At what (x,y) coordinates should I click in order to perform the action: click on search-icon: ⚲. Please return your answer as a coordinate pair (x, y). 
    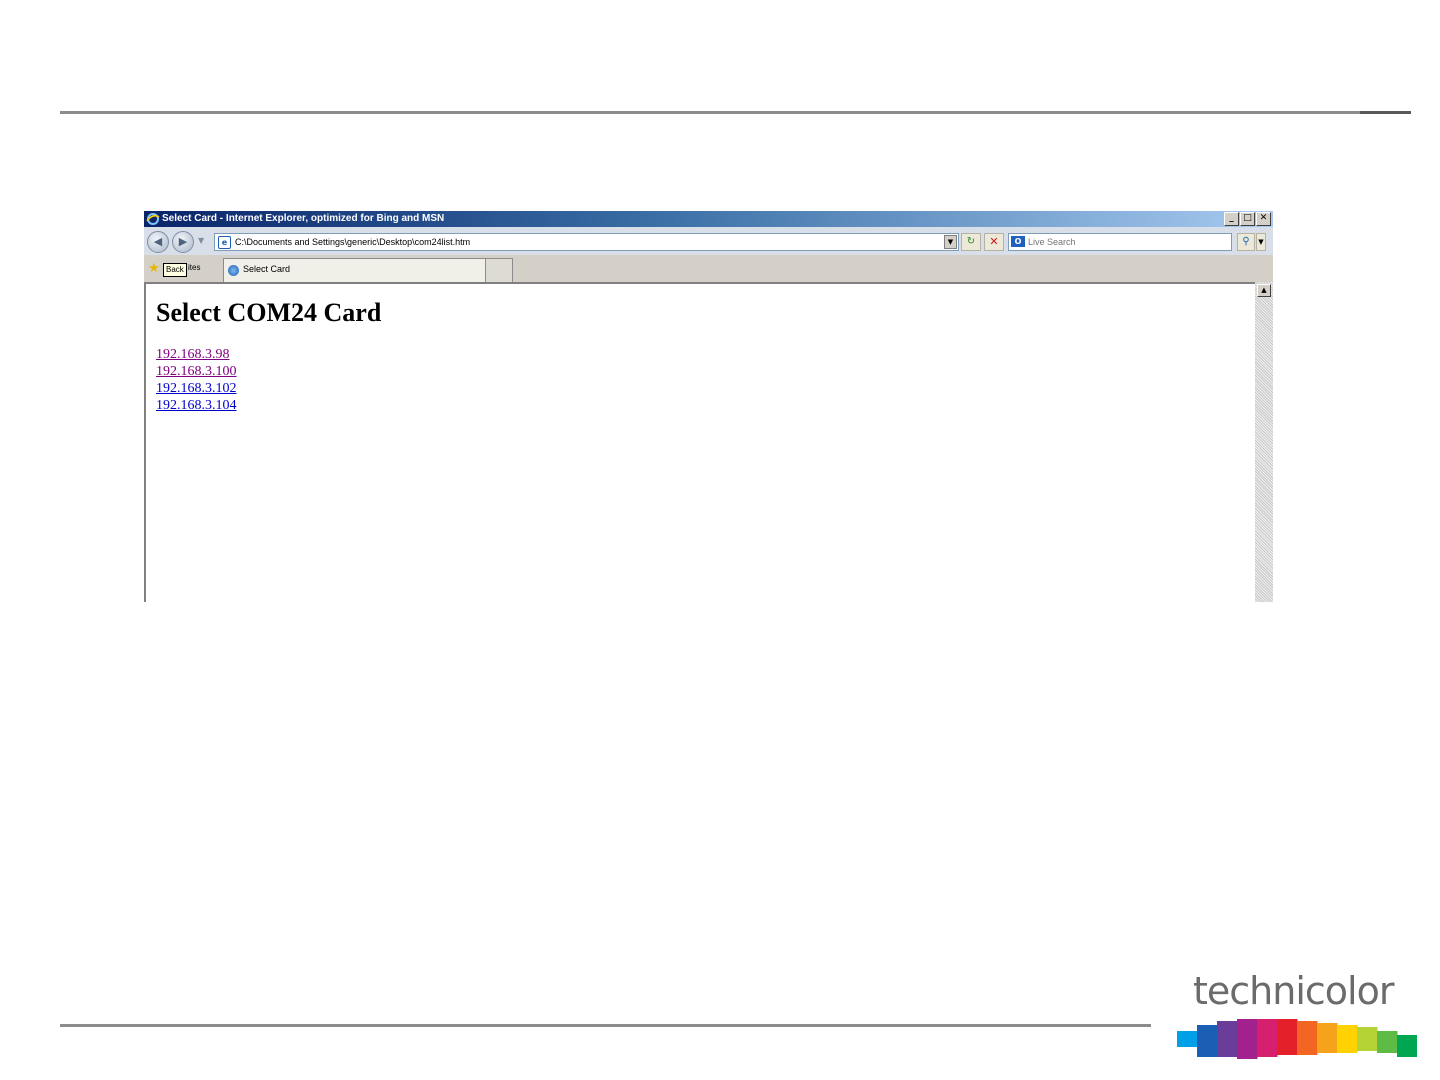
    Looking at the image, I should click on (1246, 241).